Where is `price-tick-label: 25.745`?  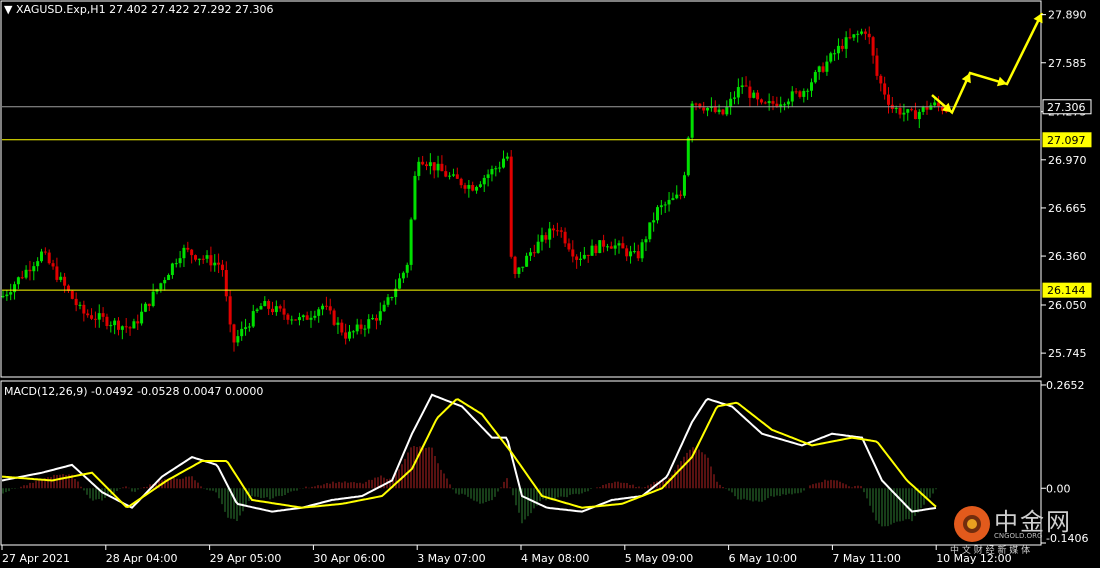
price-tick-label: 25.745 is located at coordinates (1067, 353).